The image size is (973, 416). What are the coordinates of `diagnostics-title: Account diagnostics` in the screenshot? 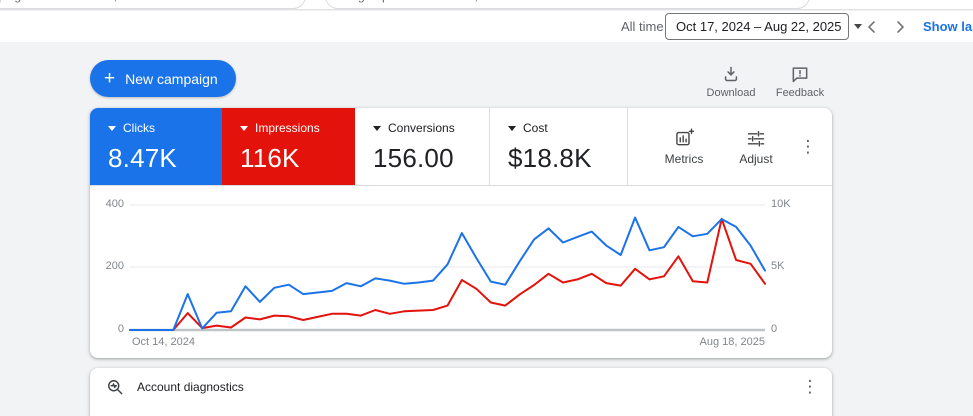 It's located at (190, 387).